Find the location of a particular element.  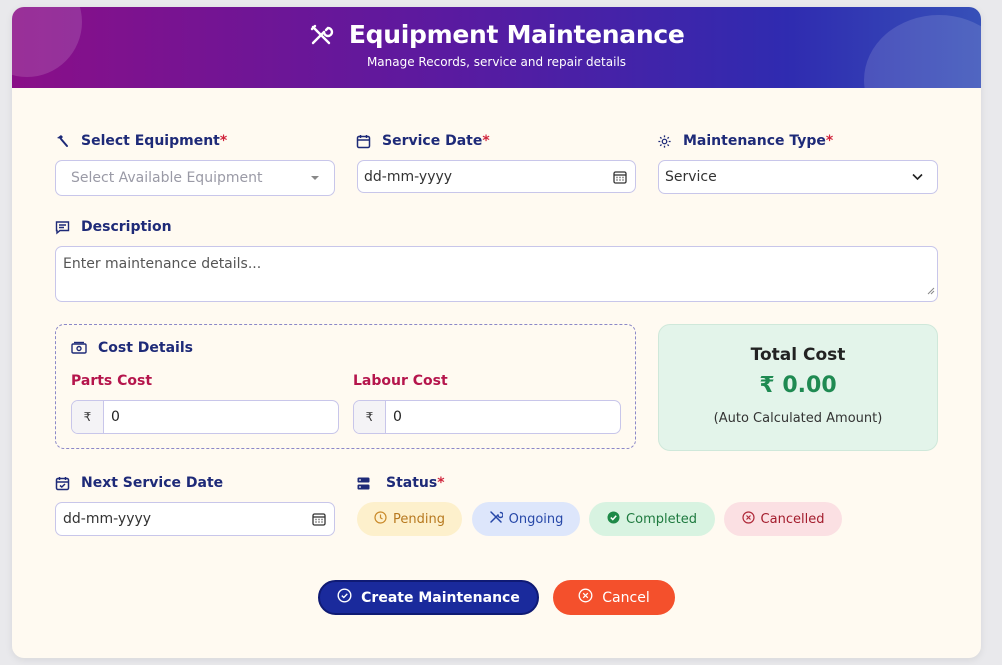

status-ongoing: Ongoing is located at coordinates (526, 519).